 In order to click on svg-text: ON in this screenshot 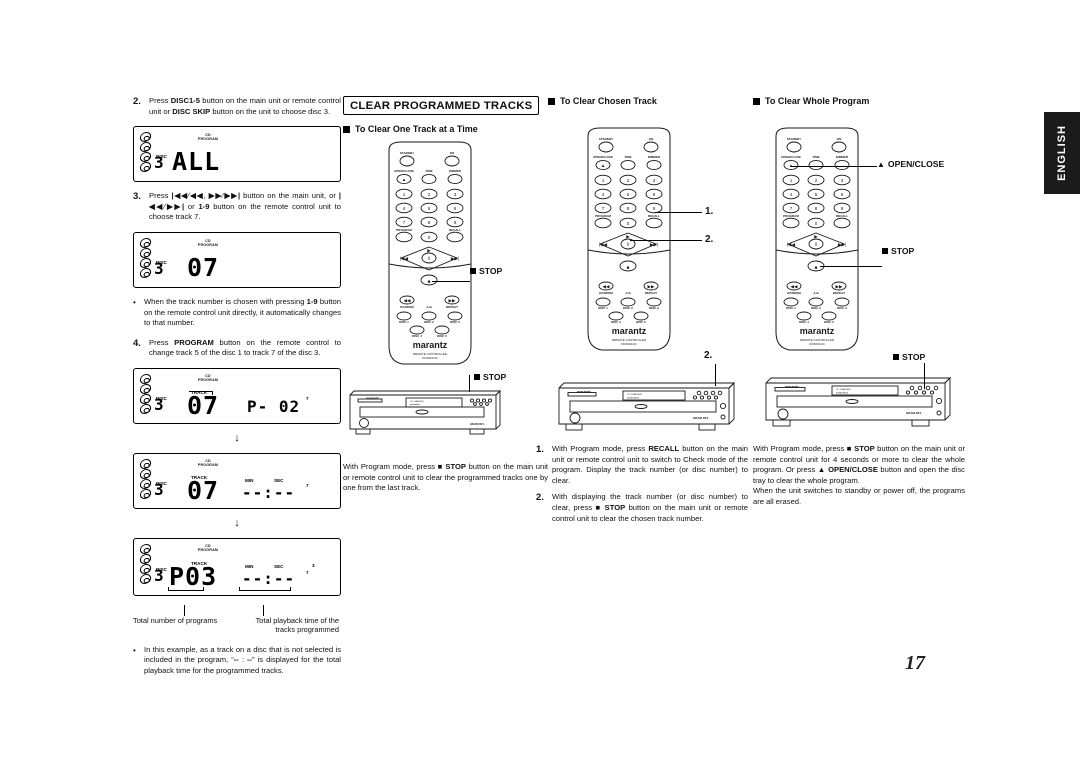, I will do `click(651, 139)`.